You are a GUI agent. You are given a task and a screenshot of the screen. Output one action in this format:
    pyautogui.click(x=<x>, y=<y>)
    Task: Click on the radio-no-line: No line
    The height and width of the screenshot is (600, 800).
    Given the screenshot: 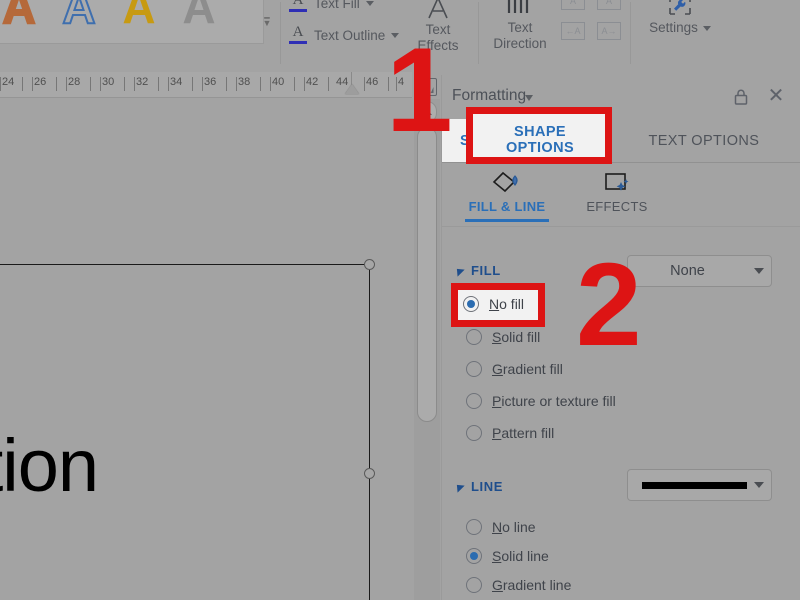 What is the action you would take?
    pyautogui.click(x=501, y=527)
    